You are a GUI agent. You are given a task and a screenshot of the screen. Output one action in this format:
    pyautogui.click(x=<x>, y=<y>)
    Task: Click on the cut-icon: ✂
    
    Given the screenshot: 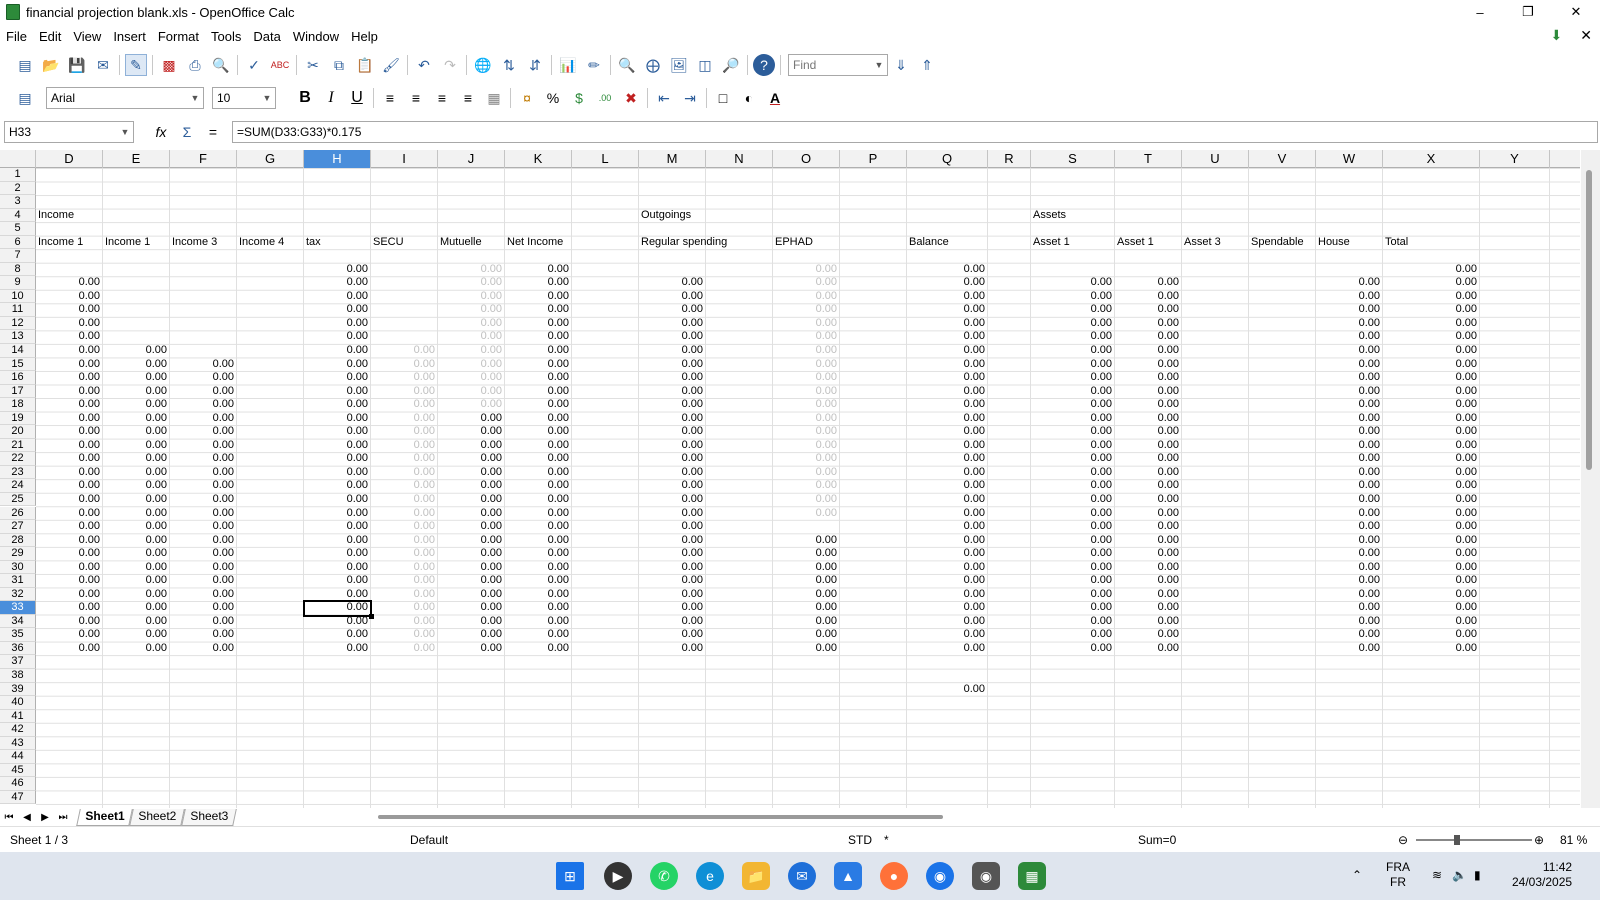 What is the action you would take?
    pyautogui.click(x=313, y=65)
    